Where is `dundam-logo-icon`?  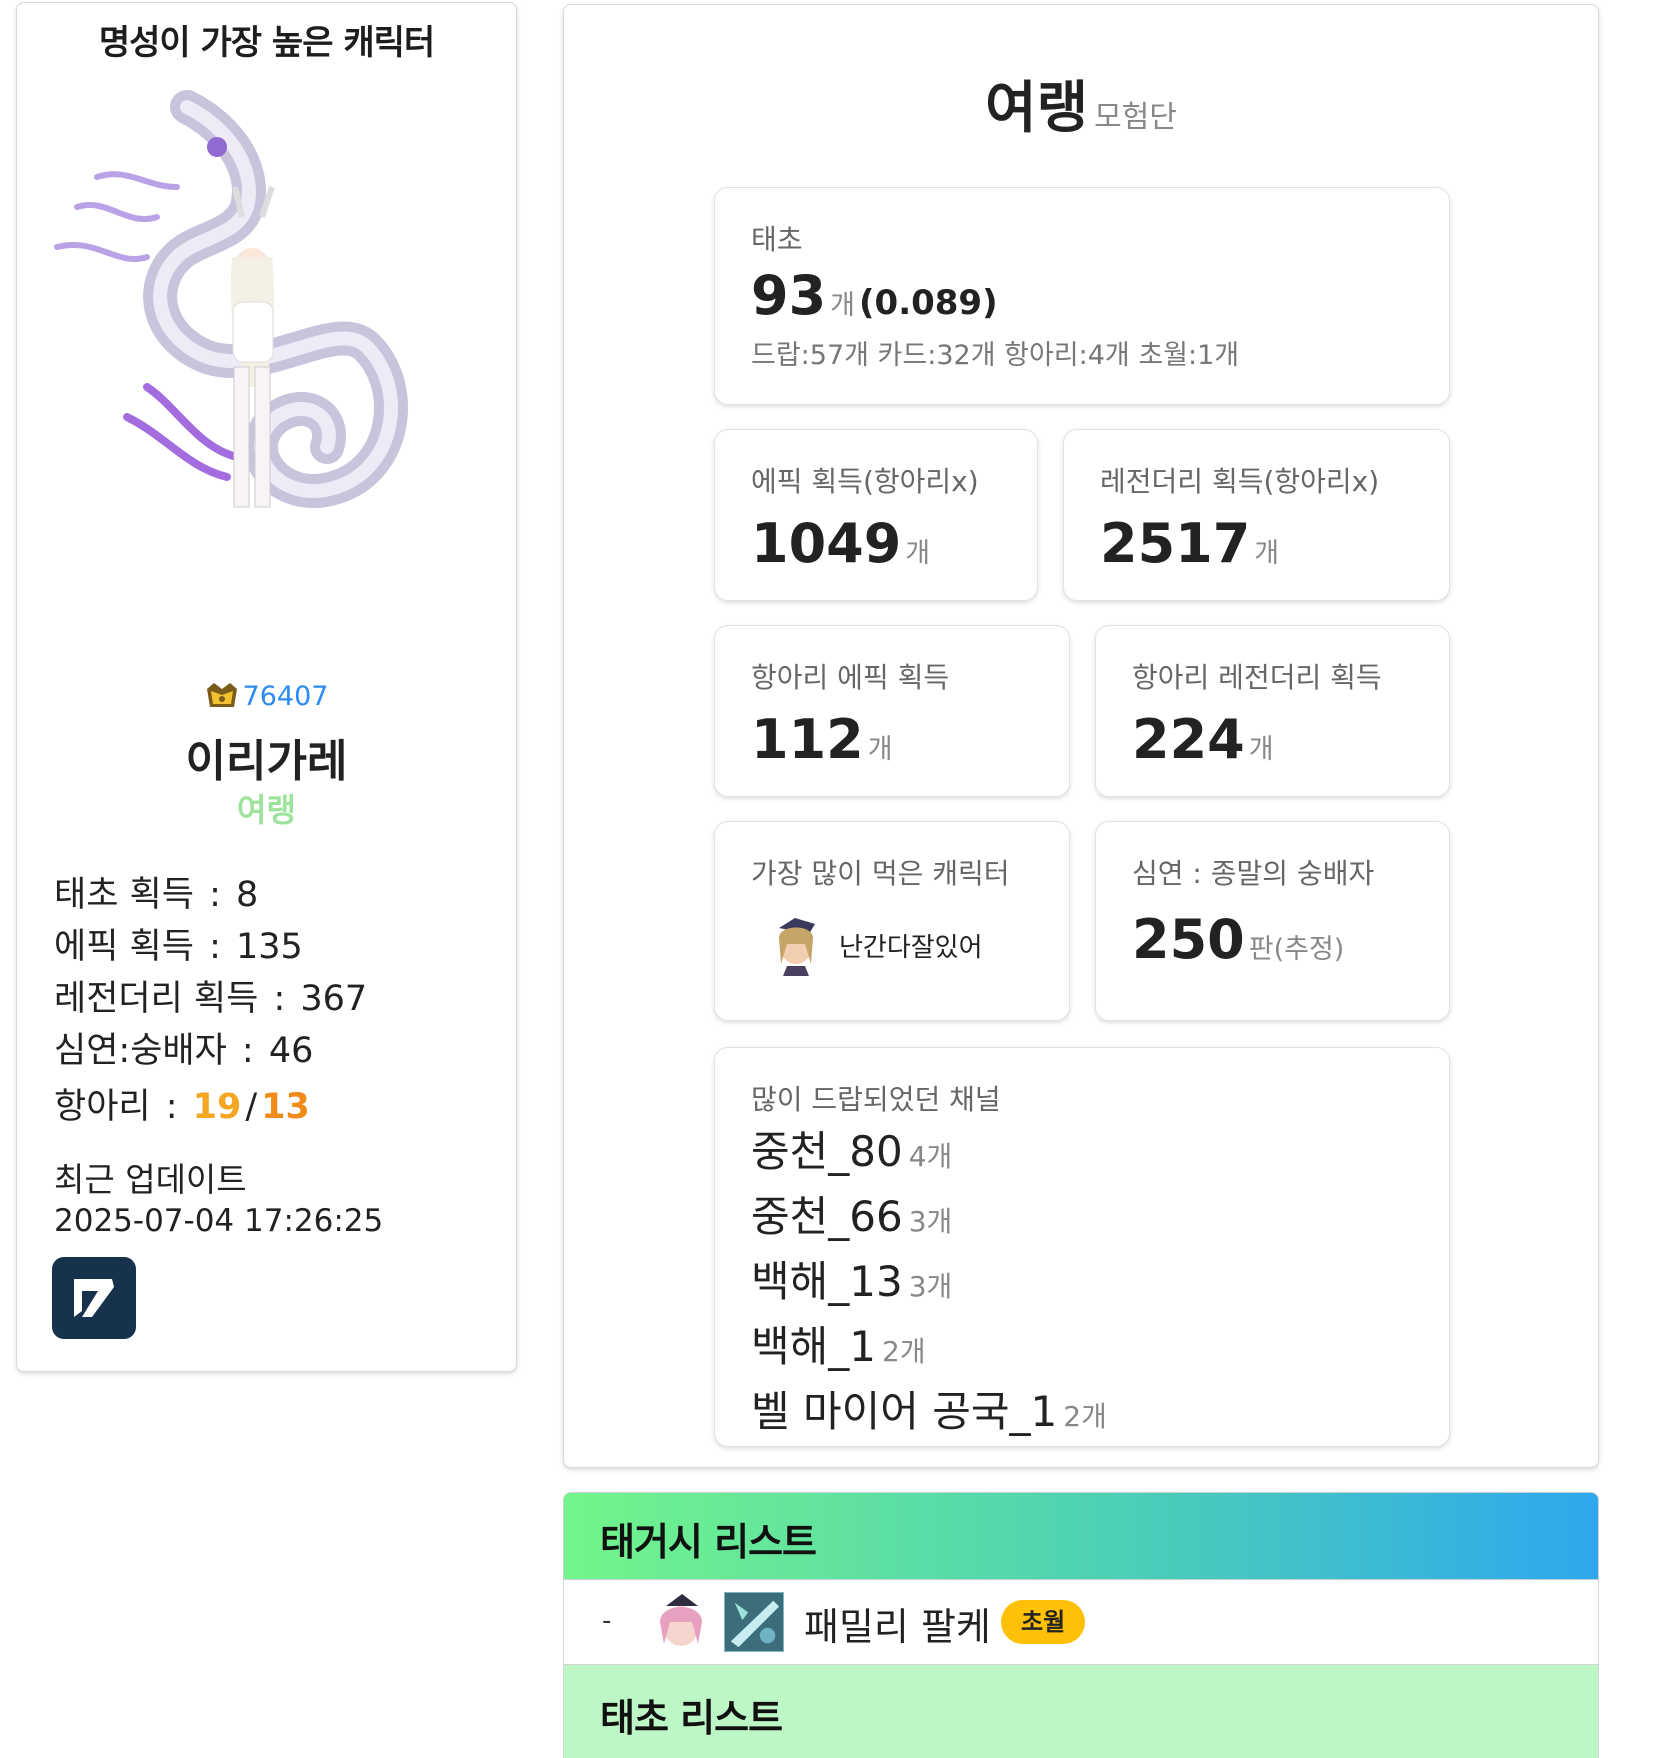 dundam-logo-icon is located at coordinates (94, 1298).